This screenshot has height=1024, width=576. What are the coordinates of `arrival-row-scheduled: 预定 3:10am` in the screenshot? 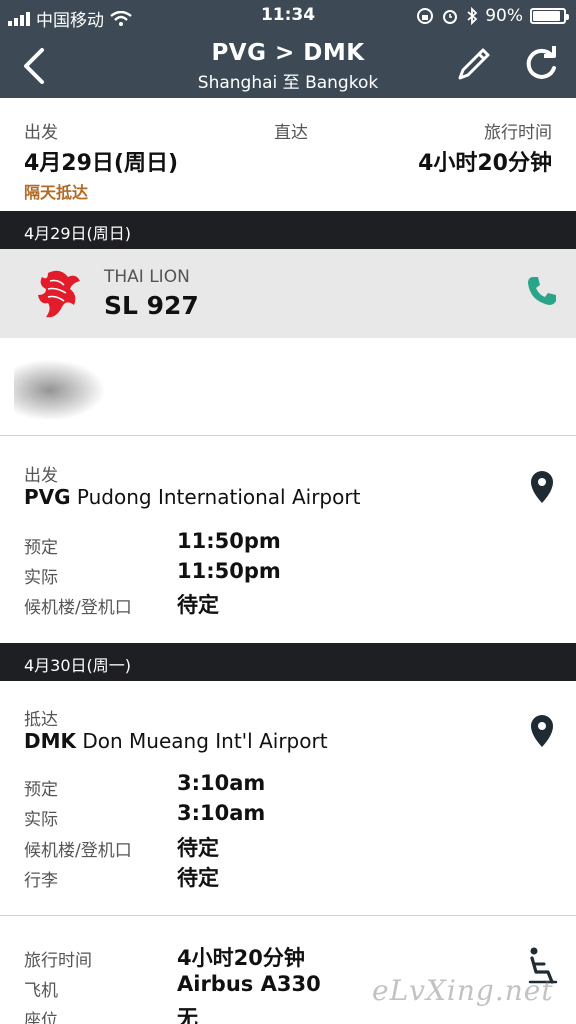 It's located at (294, 784).